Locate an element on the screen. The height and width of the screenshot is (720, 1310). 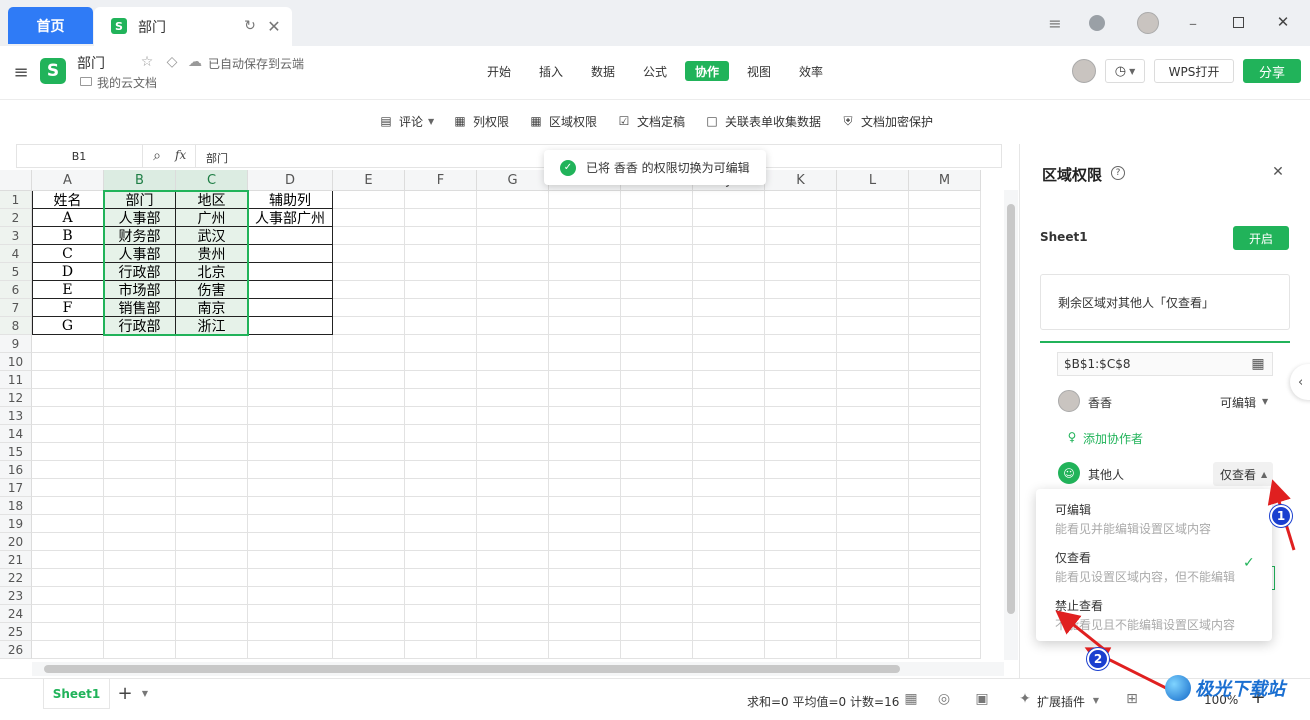
grid-cell-g10 is located at coordinates (513, 362).